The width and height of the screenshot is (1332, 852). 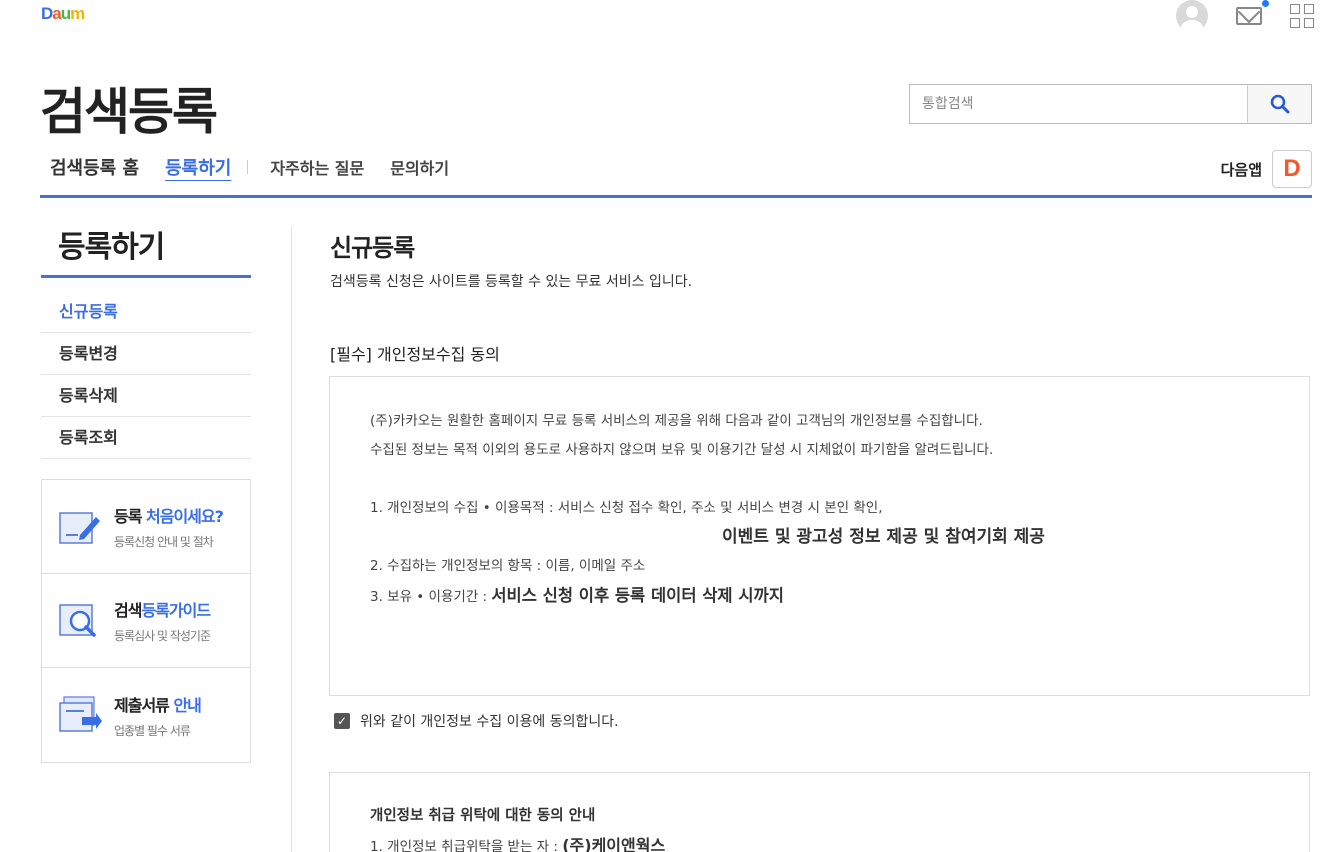 I want to click on logo-letter-u: u, so click(x=65, y=13).